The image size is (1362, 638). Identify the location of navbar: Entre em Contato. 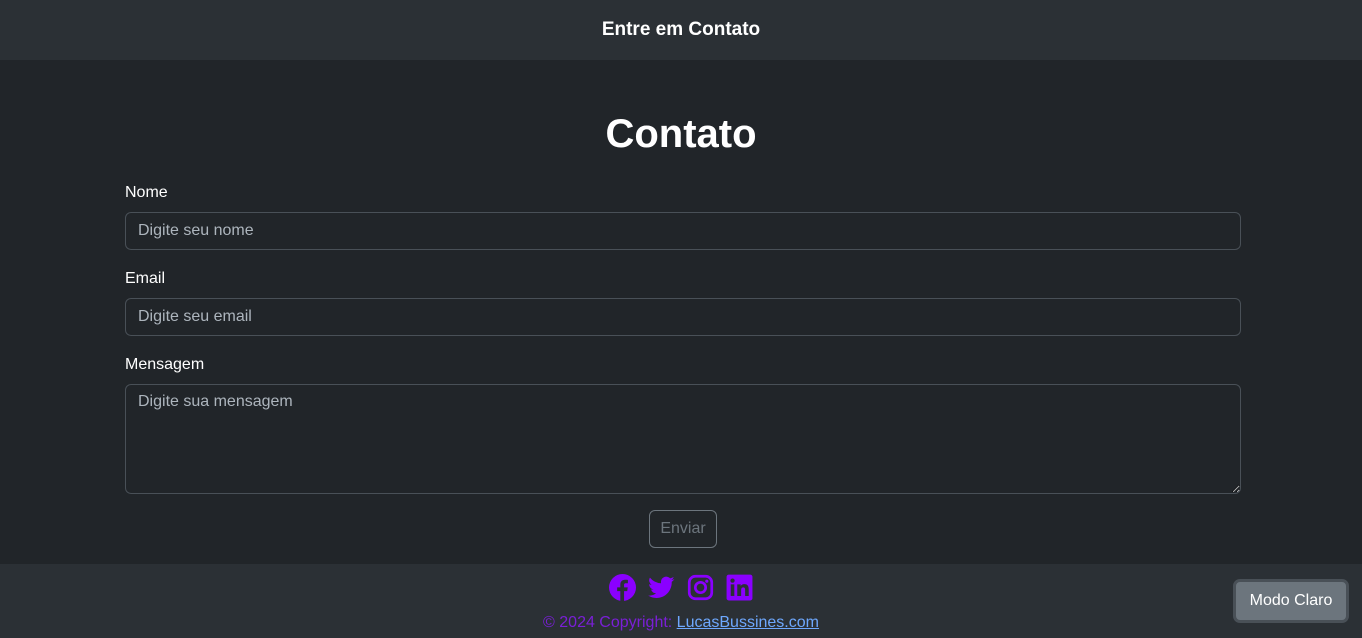
(681, 30).